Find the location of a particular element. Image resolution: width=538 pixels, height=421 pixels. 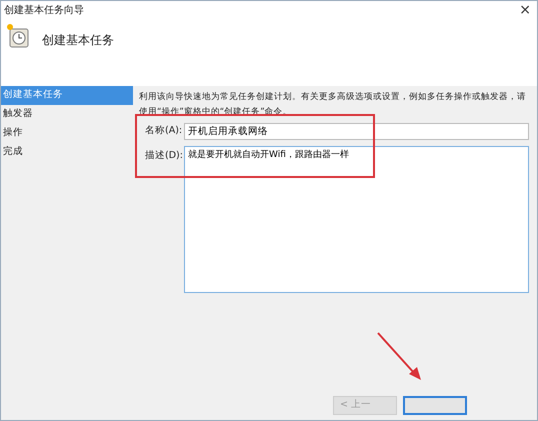

field-label: 描述(D): is located at coordinates (164, 156).